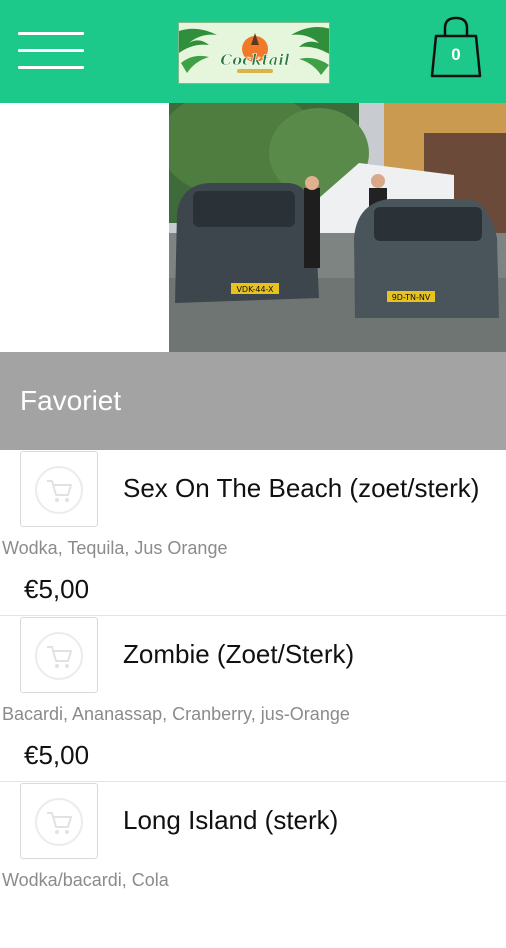 The width and height of the screenshot is (506, 948). I want to click on product-name: Zombie (Zoet/Sterk), so click(238, 654).